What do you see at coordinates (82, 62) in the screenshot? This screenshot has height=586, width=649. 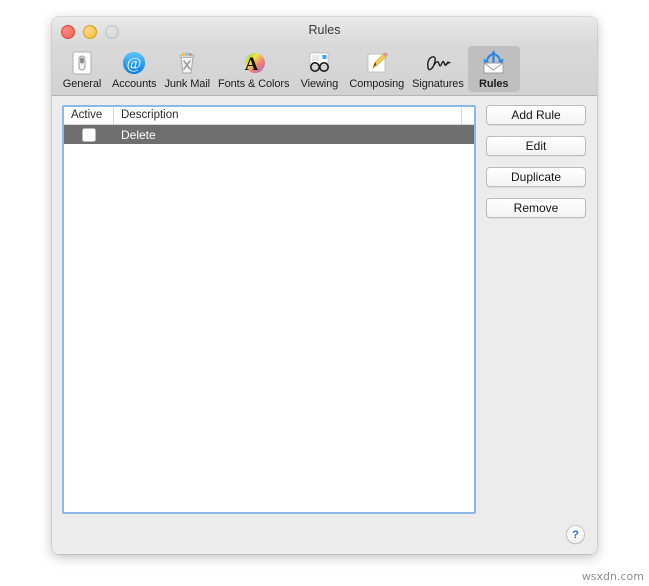 I see `general-switch-icon` at bounding box center [82, 62].